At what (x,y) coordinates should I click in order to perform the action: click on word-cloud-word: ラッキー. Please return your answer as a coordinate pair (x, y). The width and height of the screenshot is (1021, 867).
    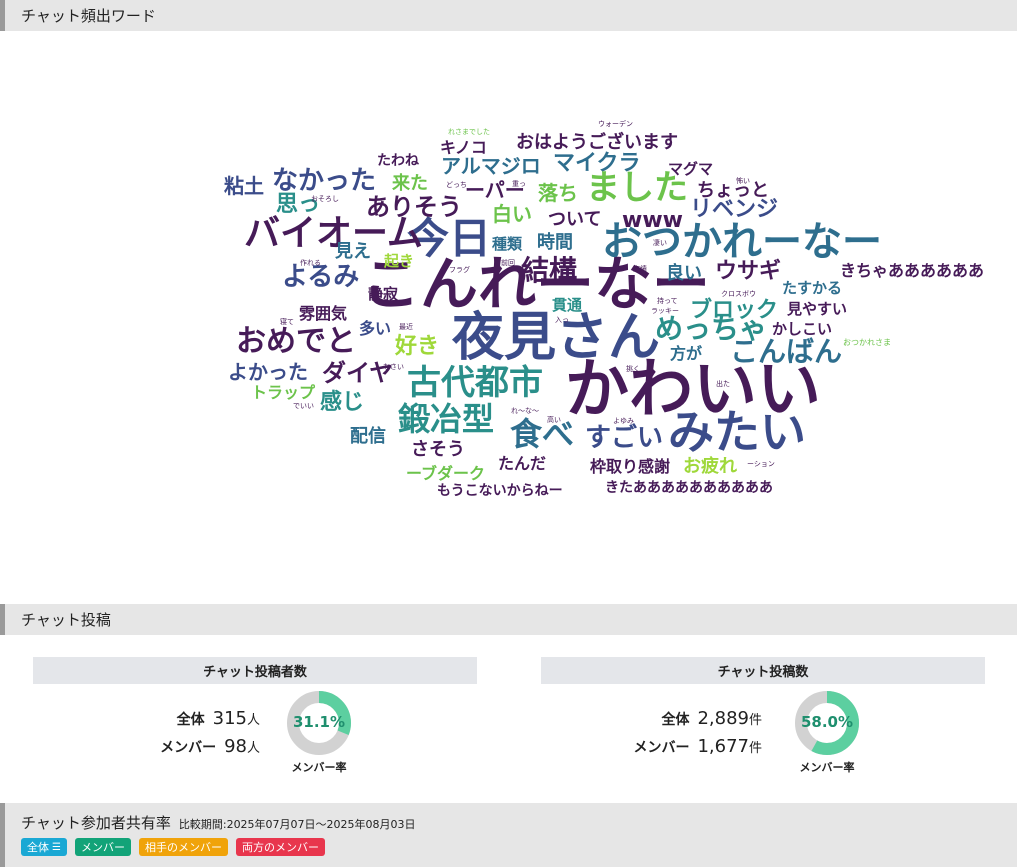
    Looking at the image, I should click on (665, 311).